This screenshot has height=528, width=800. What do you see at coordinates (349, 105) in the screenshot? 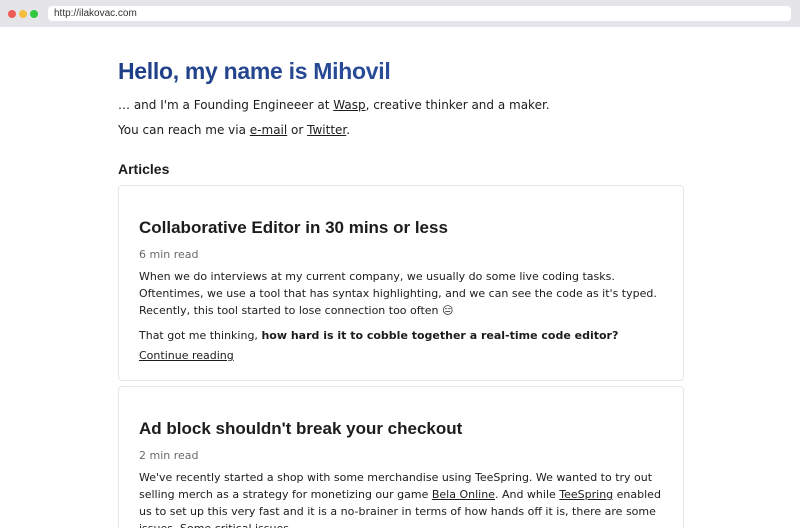
I see `wasp-link: Wasp` at bounding box center [349, 105].